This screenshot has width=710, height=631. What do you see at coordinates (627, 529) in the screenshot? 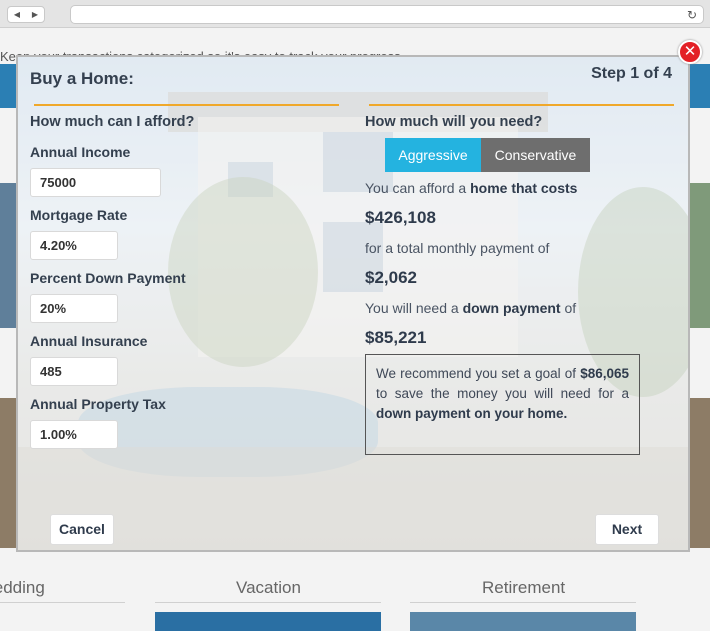
I see `next-button: Next` at bounding box center [627, 529].